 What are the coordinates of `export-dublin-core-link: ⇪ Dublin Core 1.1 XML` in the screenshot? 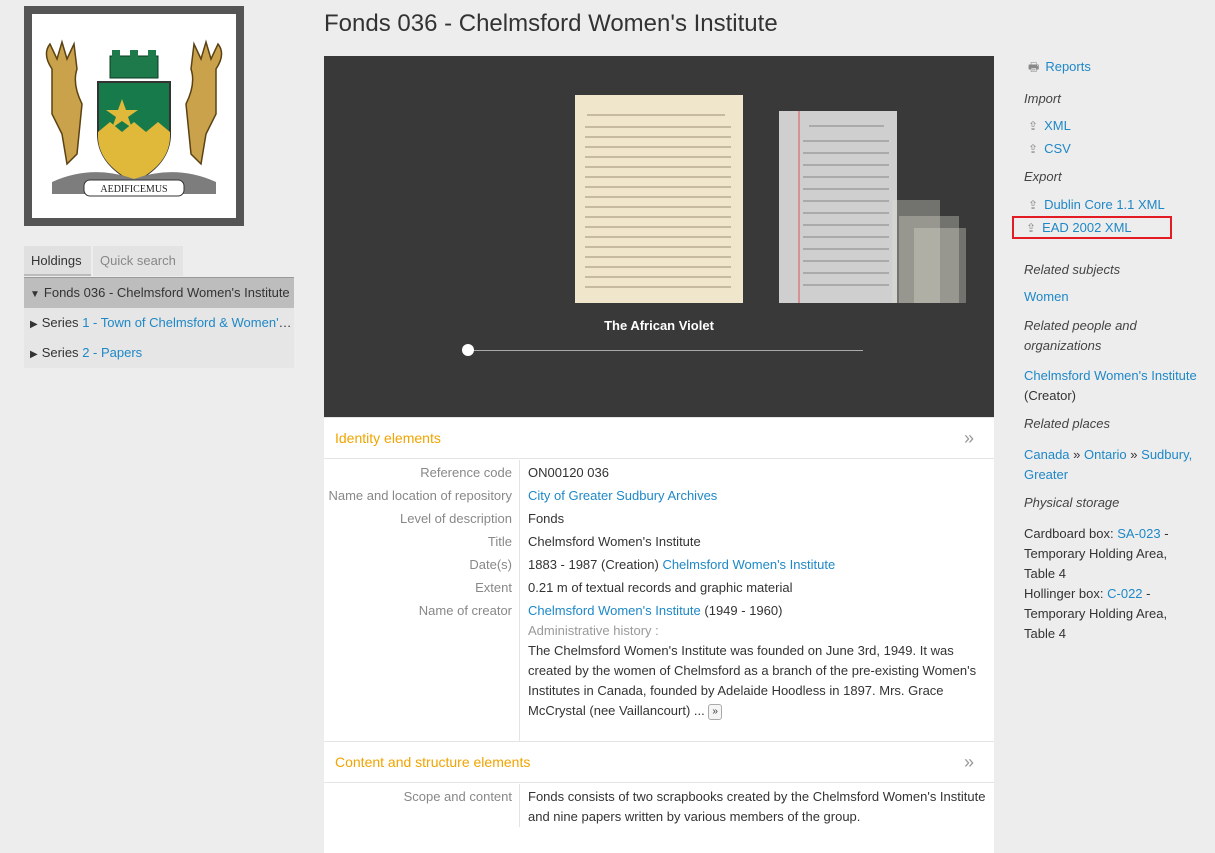 It's located at (1113, 204).